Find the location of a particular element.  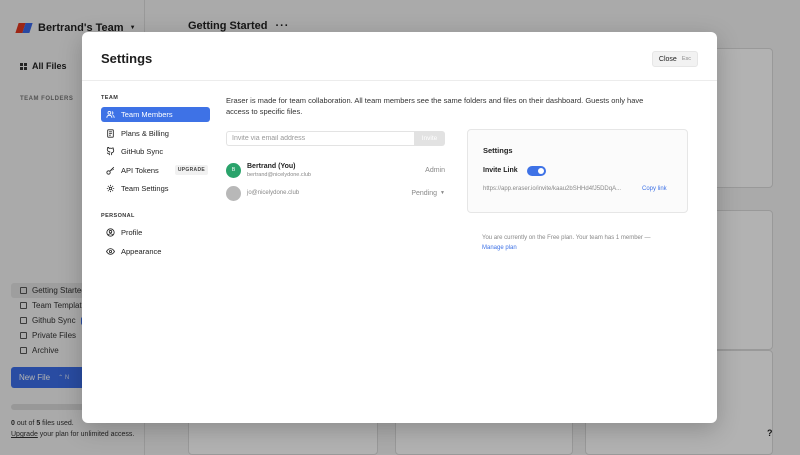

nav-item-team-settings: Team Settings is located at coordinates (155, 188).